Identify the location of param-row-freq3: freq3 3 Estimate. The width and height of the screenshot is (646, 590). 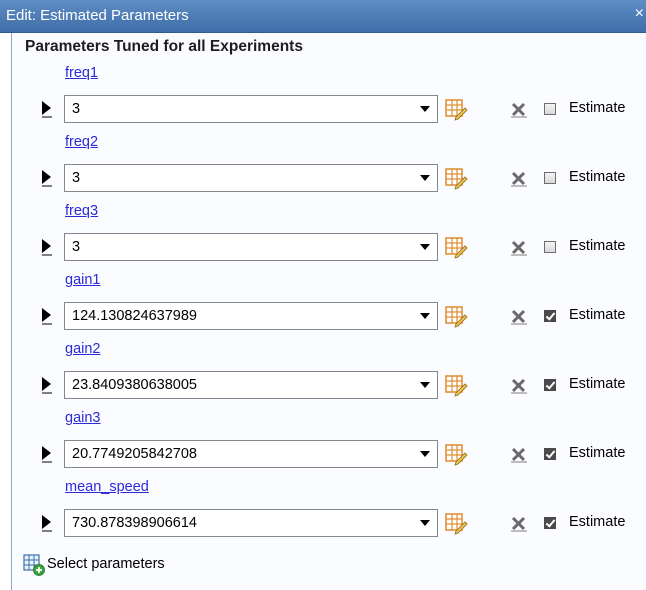
(329, 238).